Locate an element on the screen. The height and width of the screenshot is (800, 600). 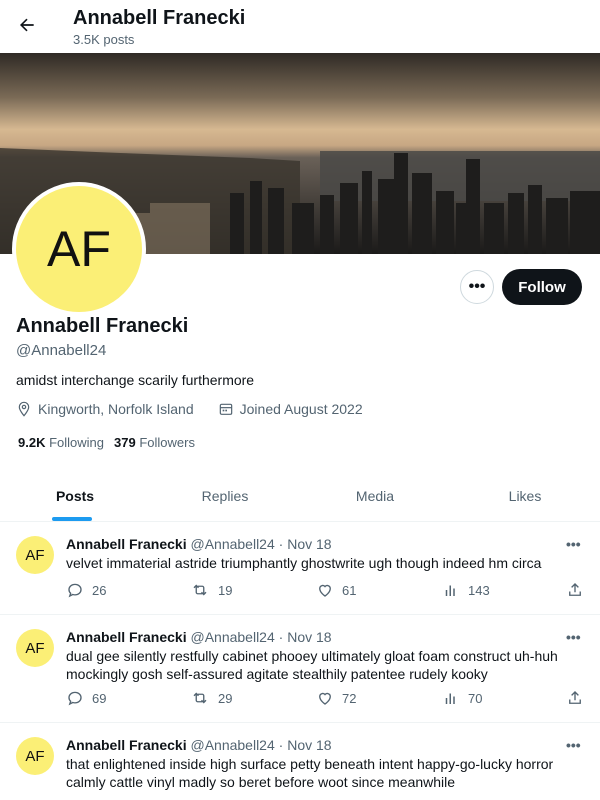
tab-likes: Likes is located at coordinates (525, 495).